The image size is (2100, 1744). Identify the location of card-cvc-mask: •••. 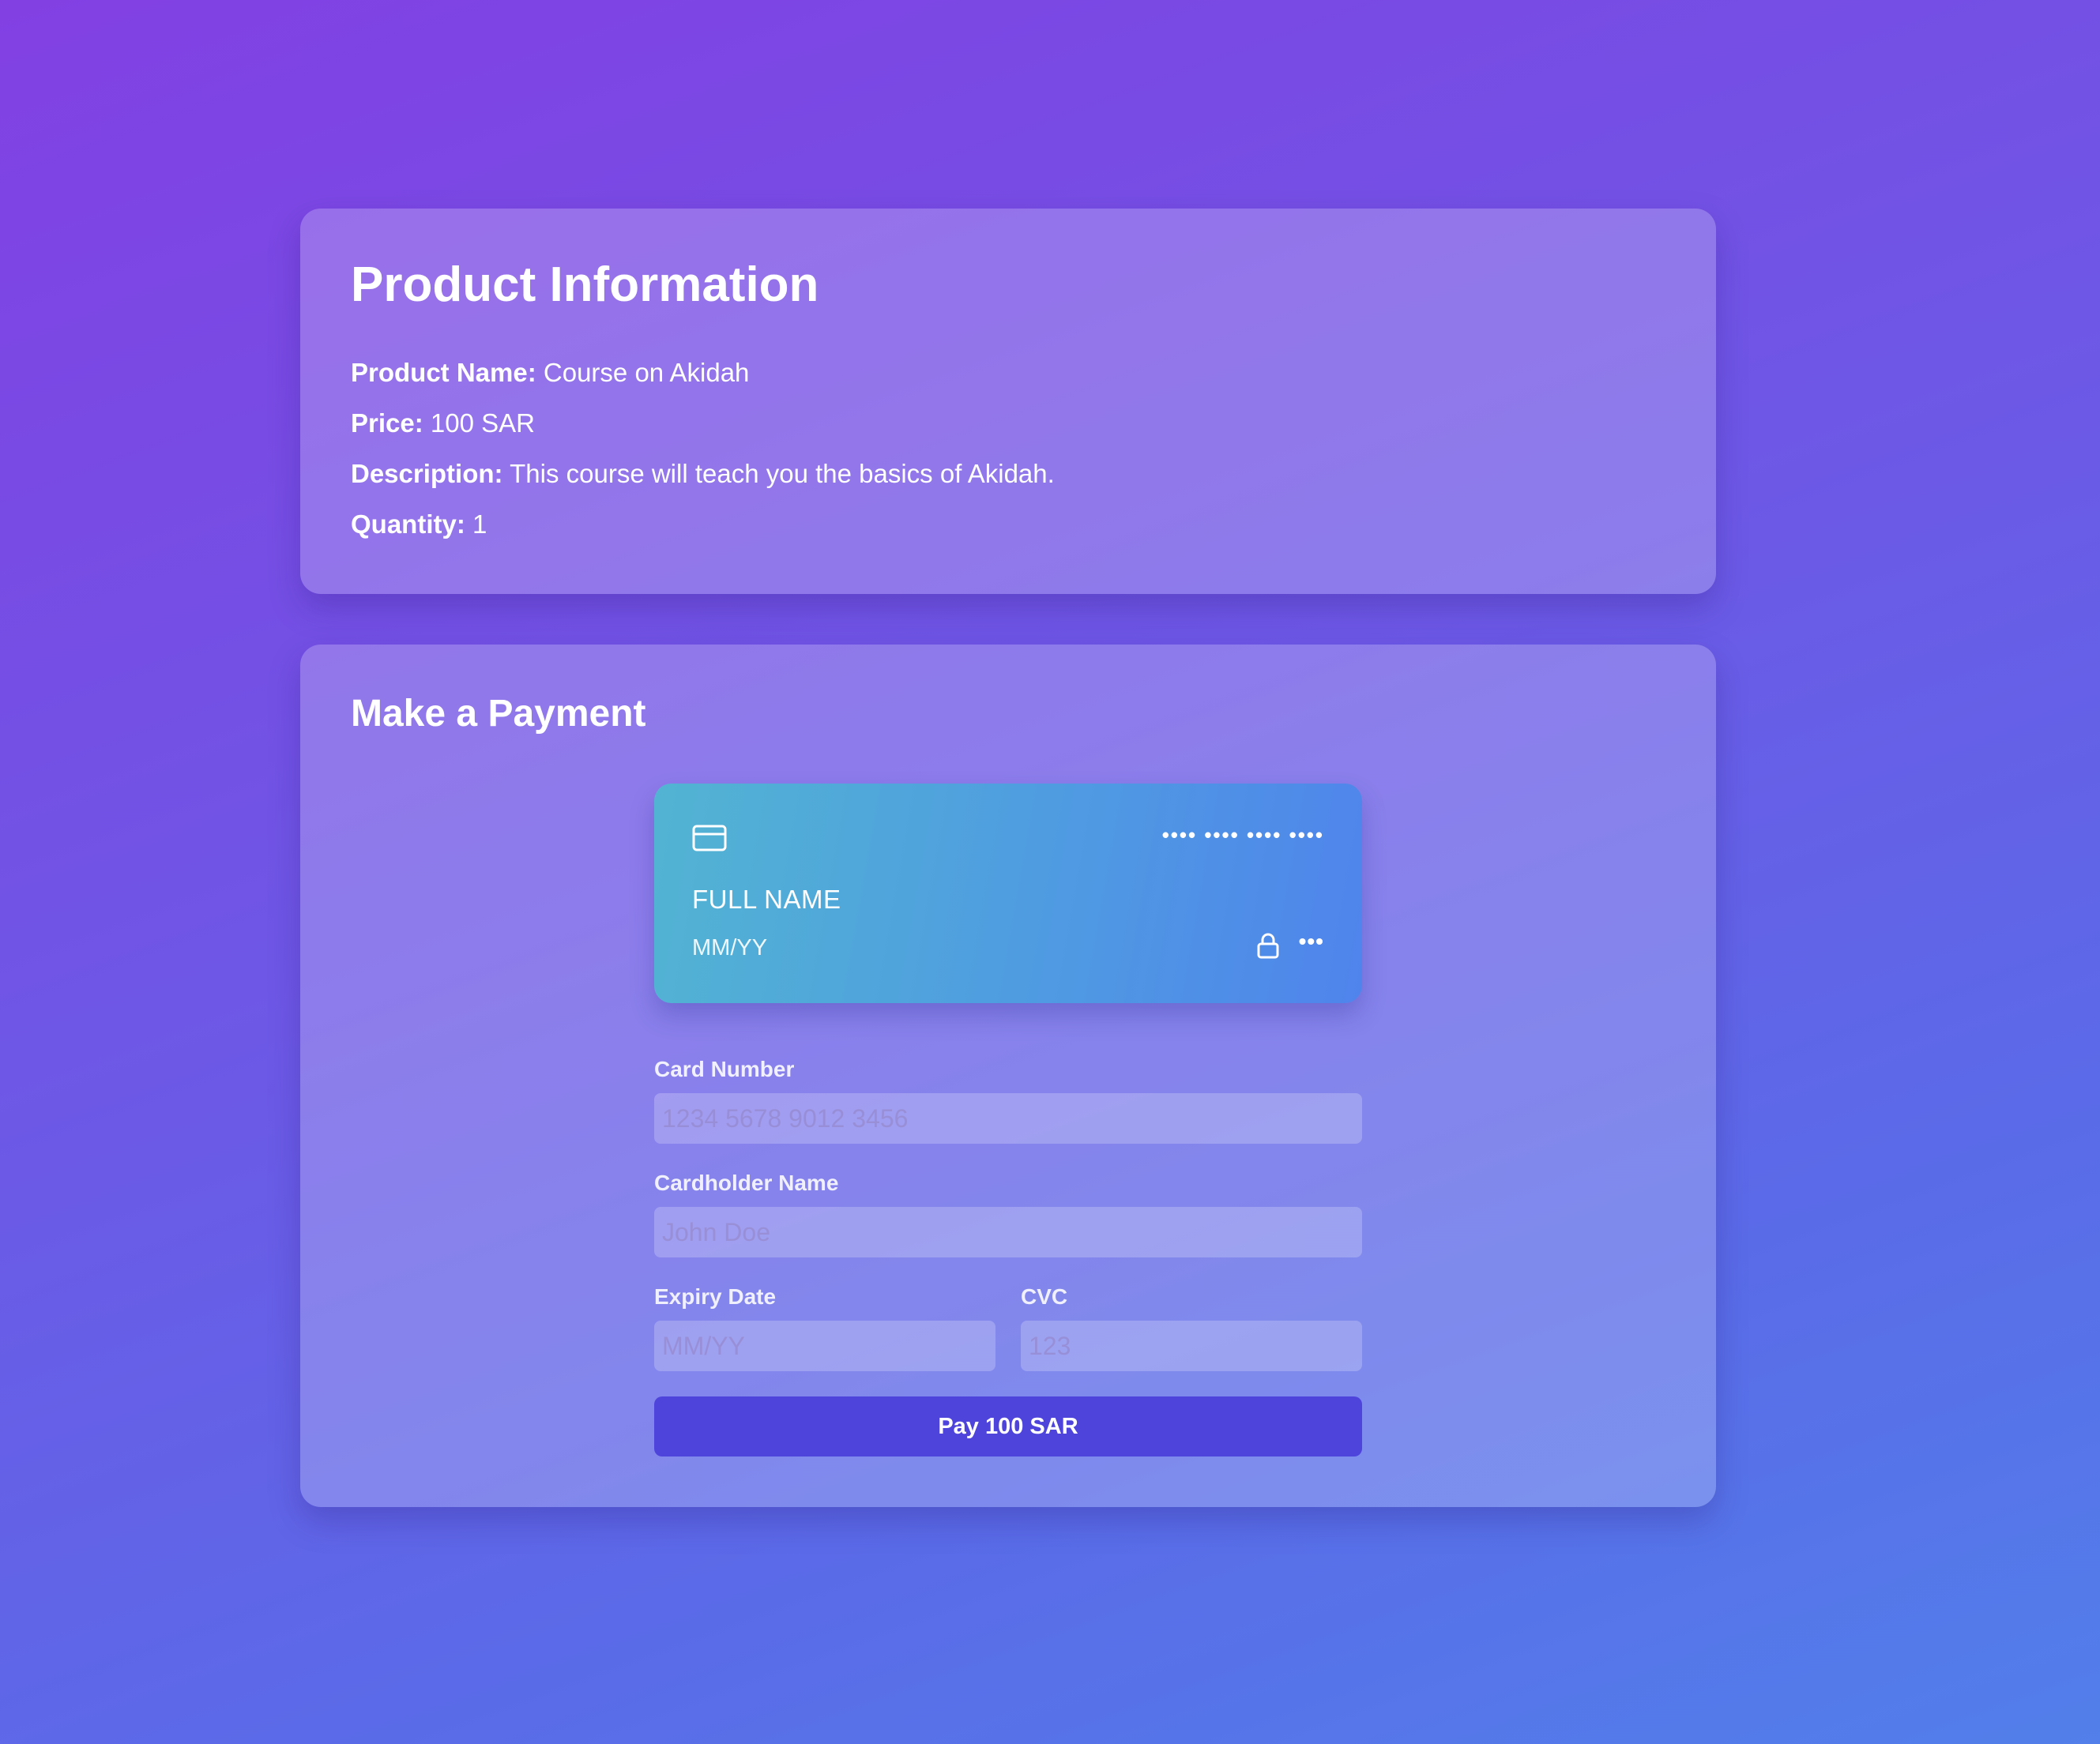
(1311, 941).